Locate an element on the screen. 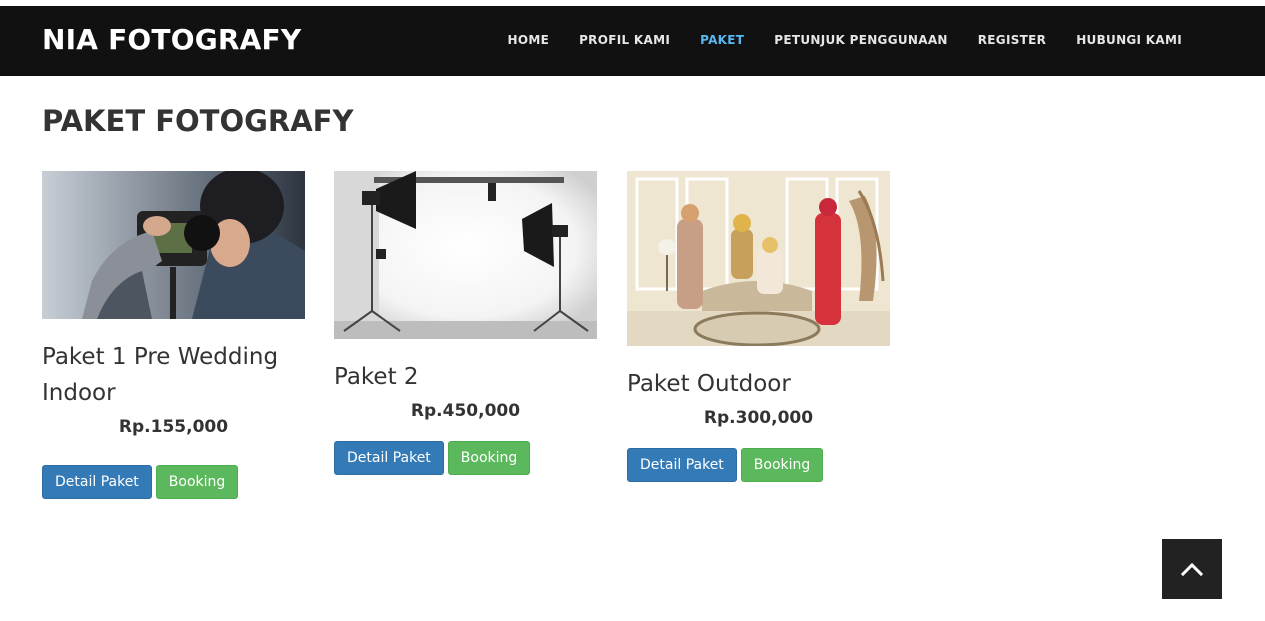 This screenshot has height=621, width=1265. package-photo-studio is located at coordinates (465, 255).